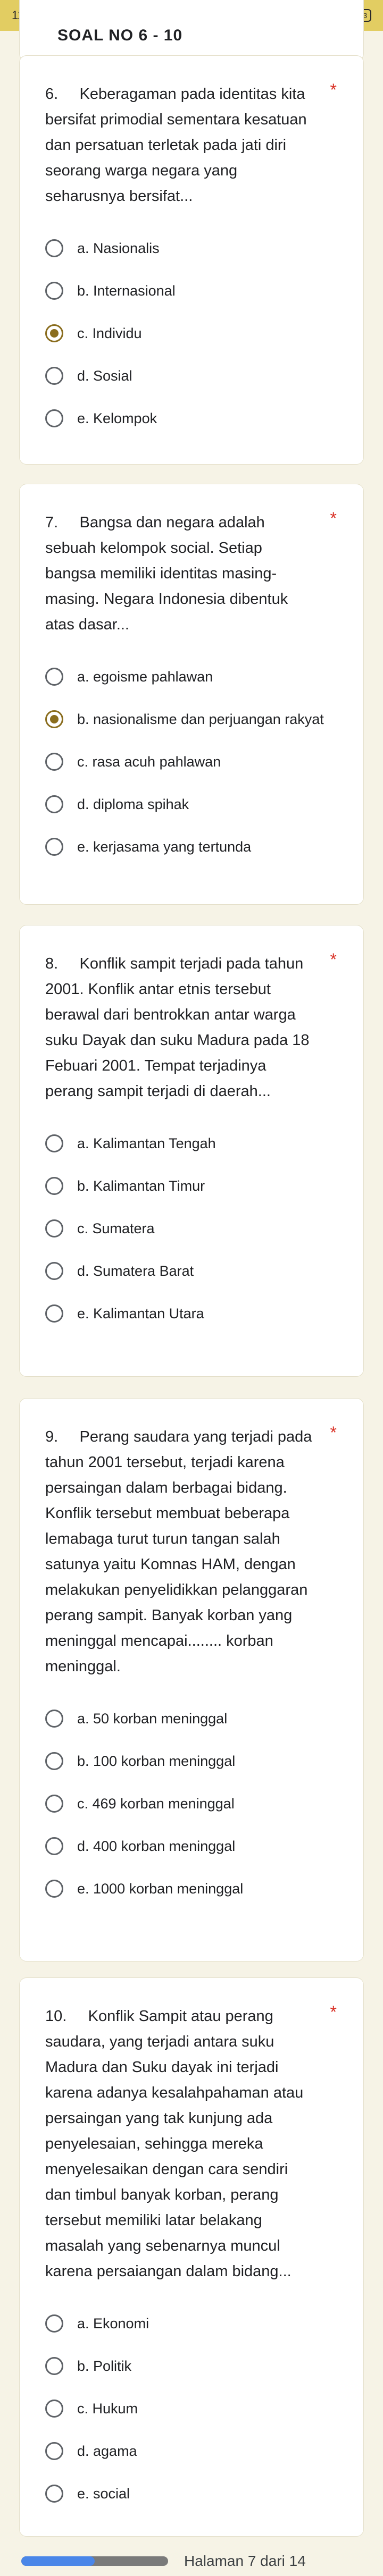 The height and width of the screenshot is (2576, 383). I want to click on option-label: d. Sosial, so click(104, 376).